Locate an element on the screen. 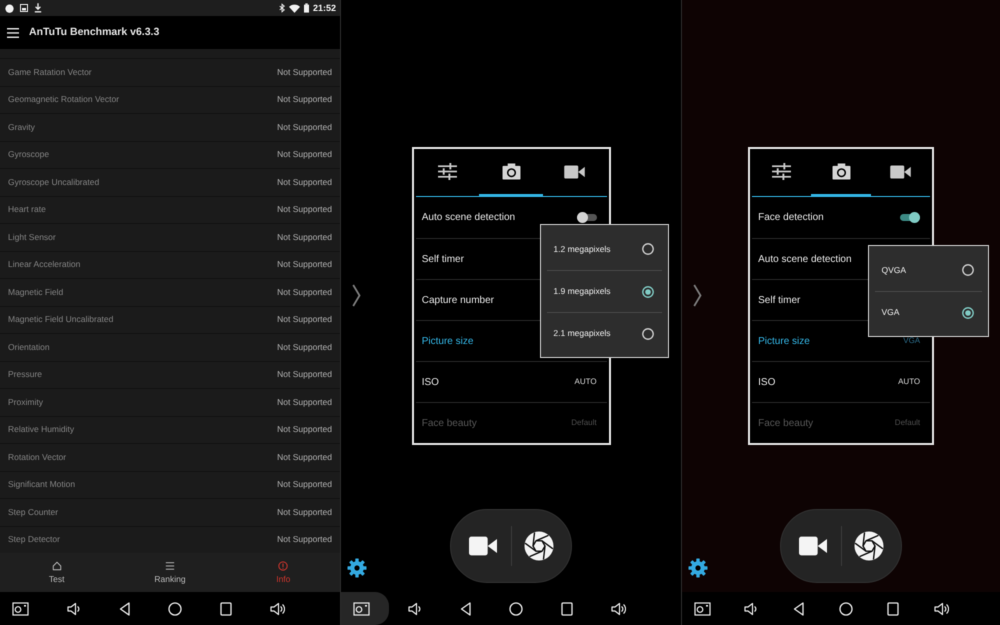  sensor-name: Heart rate is located at coordinates (27, 209).